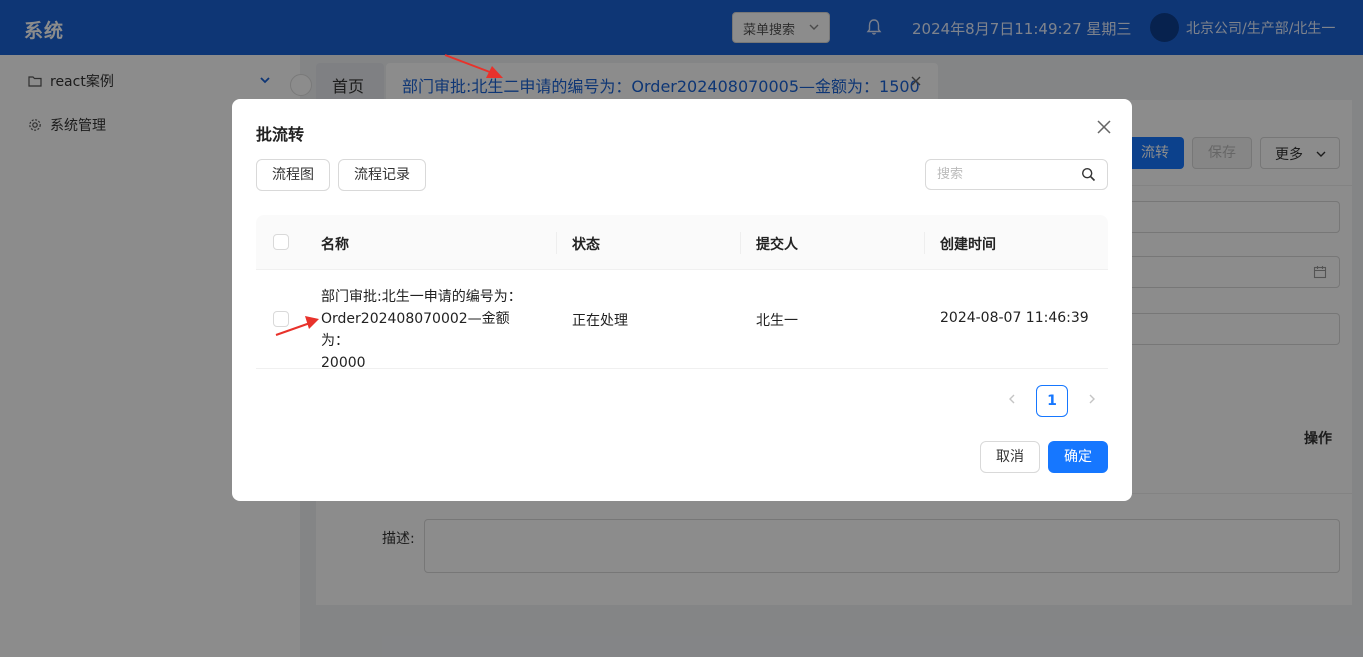 Image resolution: width=1363 pixels, height=657 pixels. Describe the element at coordinates (293, 175) in the screenshot. I see `flowchart-button: 流程图` at that location.